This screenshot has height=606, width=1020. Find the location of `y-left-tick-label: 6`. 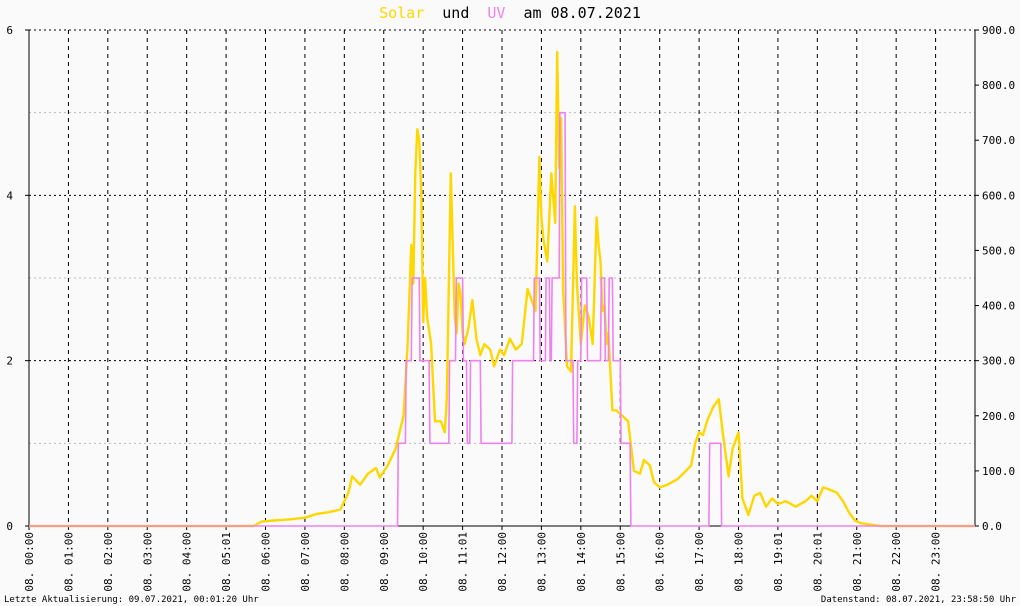

y-left-tick-label: 6 is located at coordinates (9, 30).